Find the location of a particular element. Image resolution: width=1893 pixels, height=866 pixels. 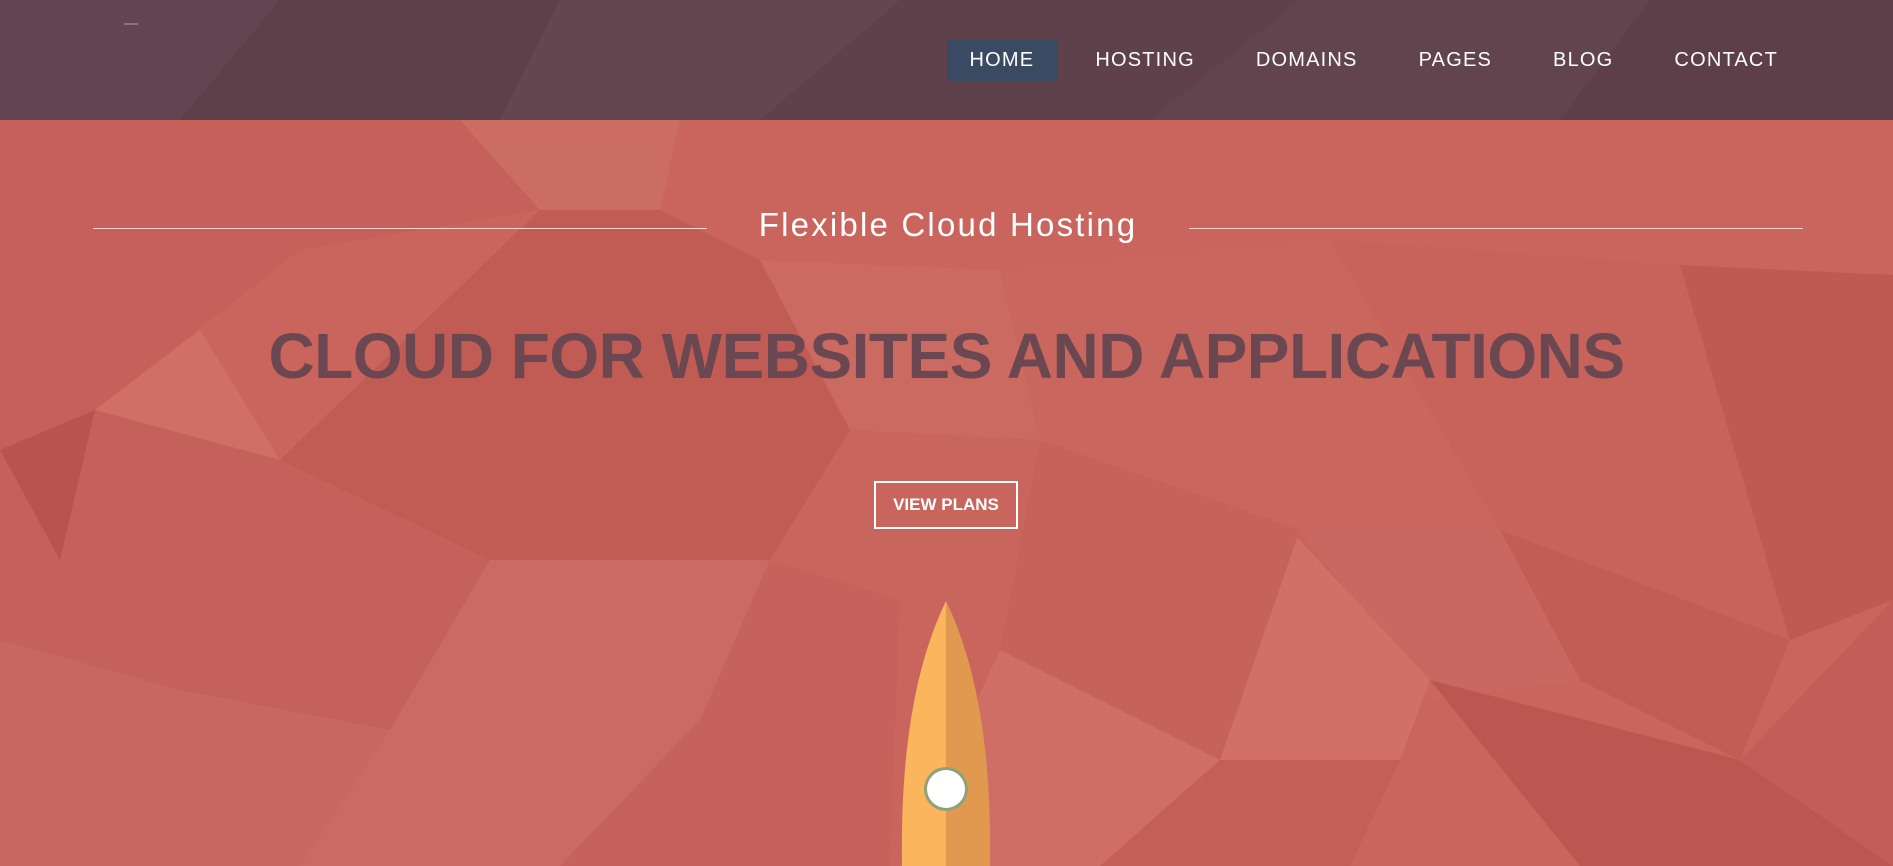

site-header: HOME HOSTING DOMAINS PAGES BLOG CONTACT is located at coordinates (946, 60).